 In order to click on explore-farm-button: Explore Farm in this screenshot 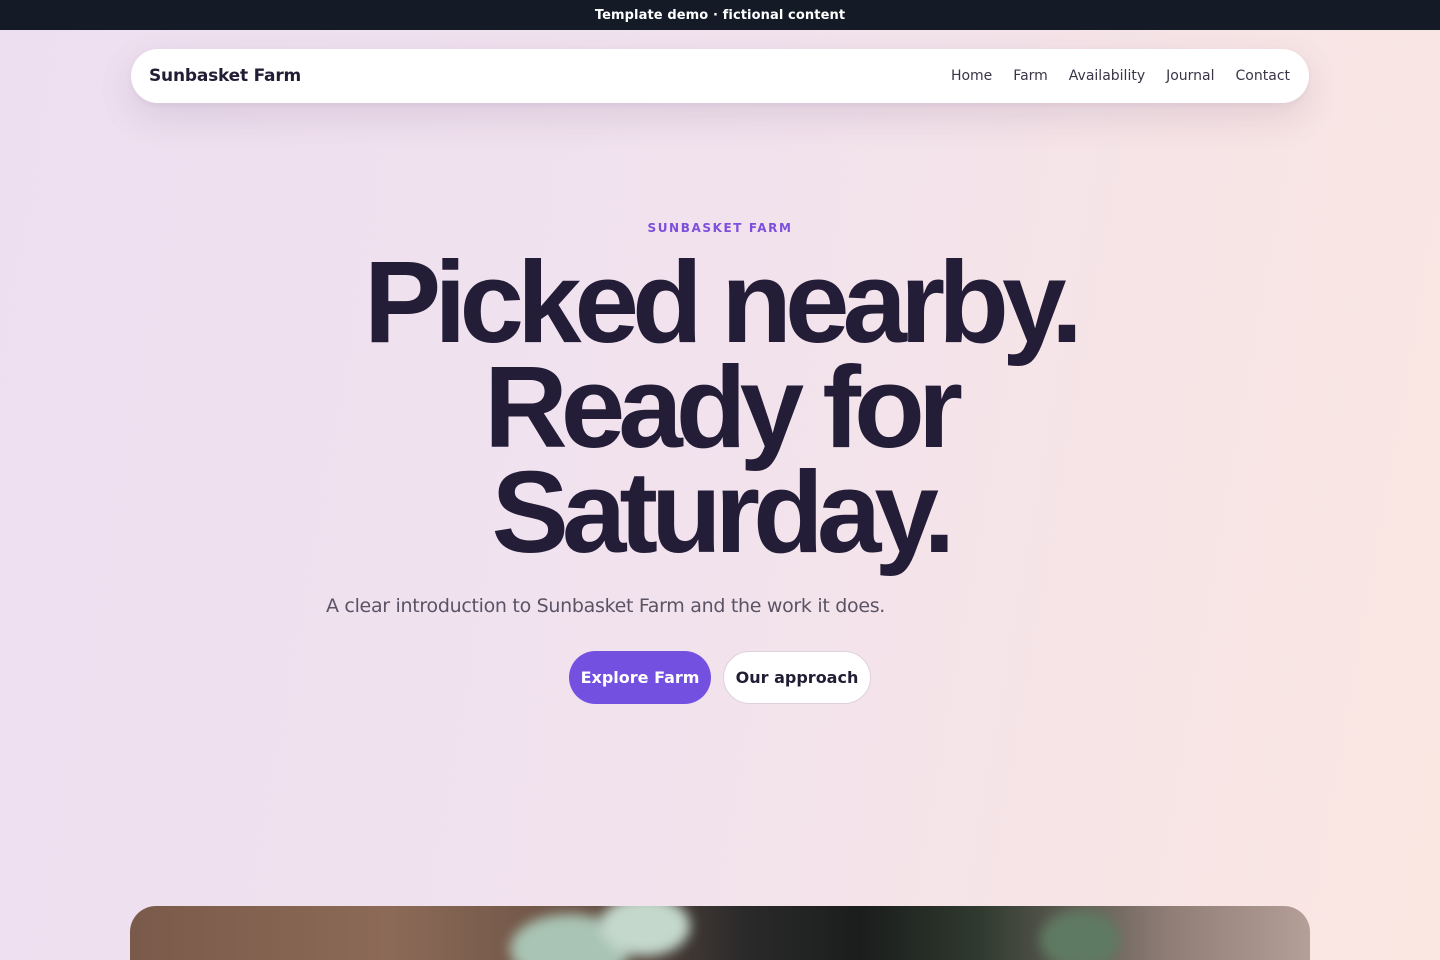, I will do `click(640, 677)`.